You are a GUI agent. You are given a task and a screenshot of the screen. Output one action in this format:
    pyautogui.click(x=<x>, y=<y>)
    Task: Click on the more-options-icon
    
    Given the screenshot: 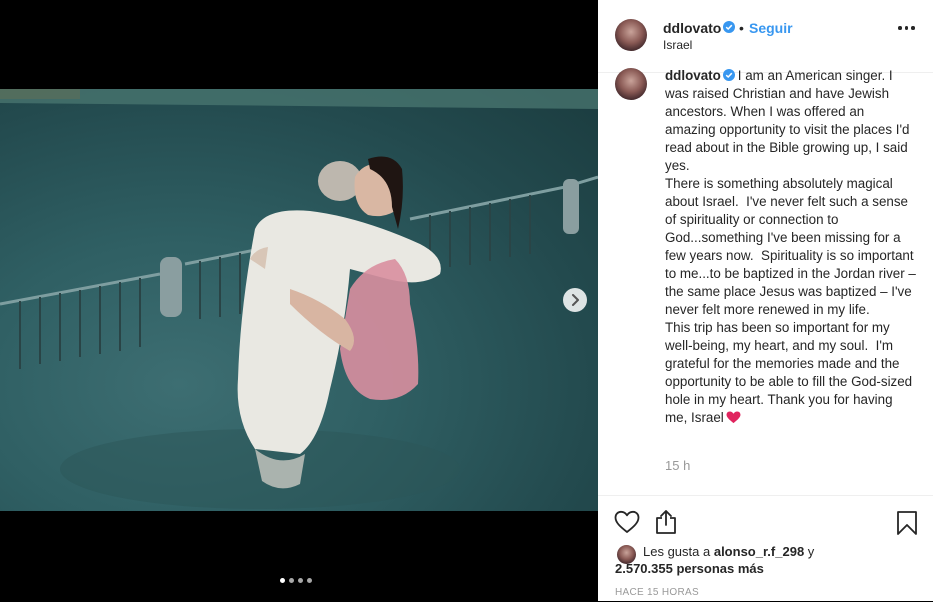 What is the action you would take?
    pyautogui.click(x=906, y=28)
    